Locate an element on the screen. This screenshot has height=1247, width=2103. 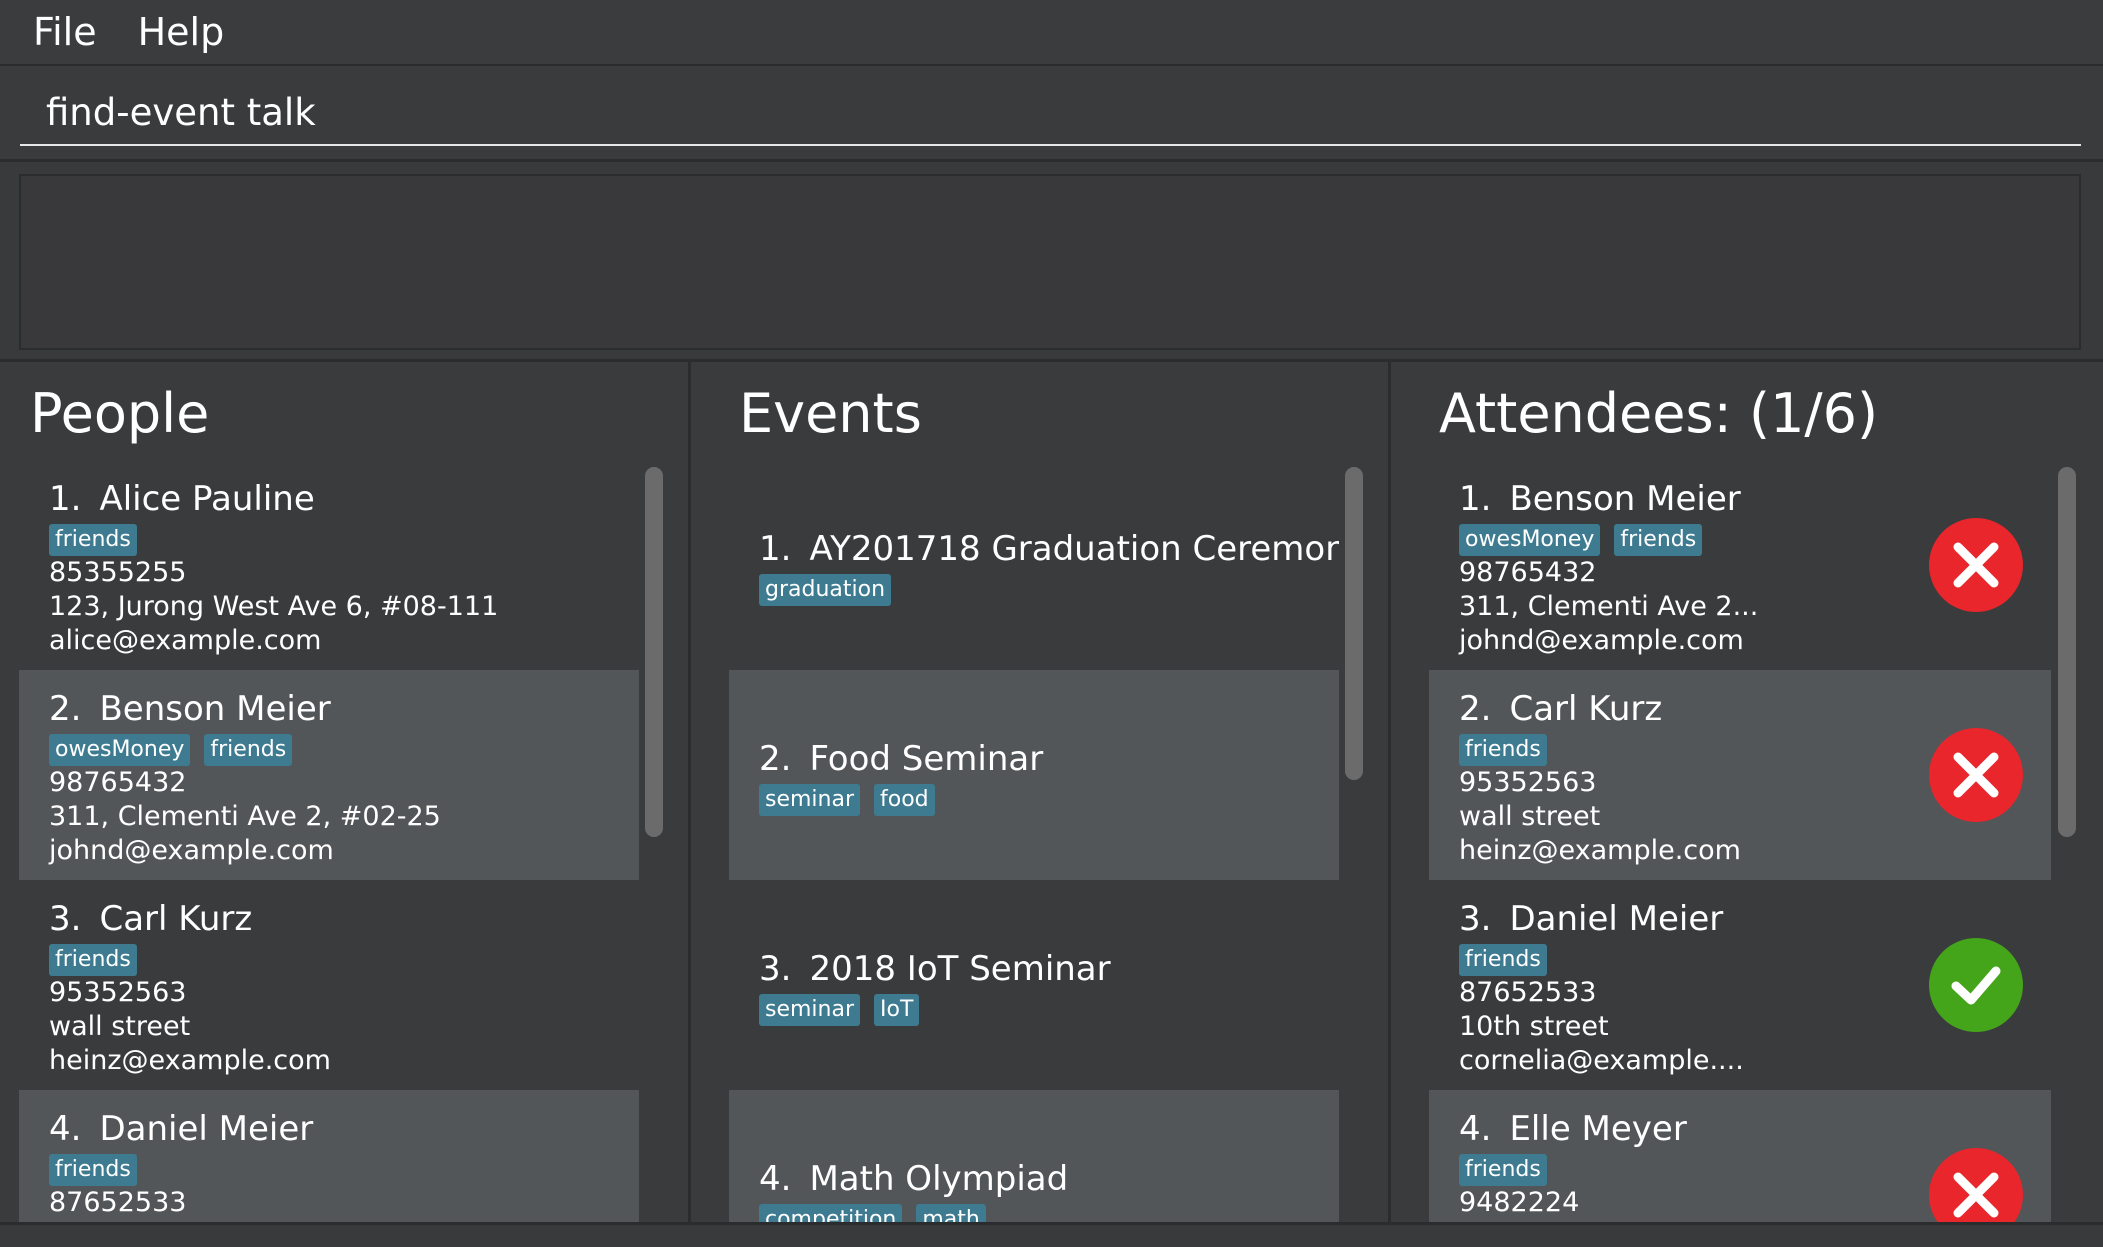
attendees-name: 1. Benson Meier is located at coordinates (1755, 499).